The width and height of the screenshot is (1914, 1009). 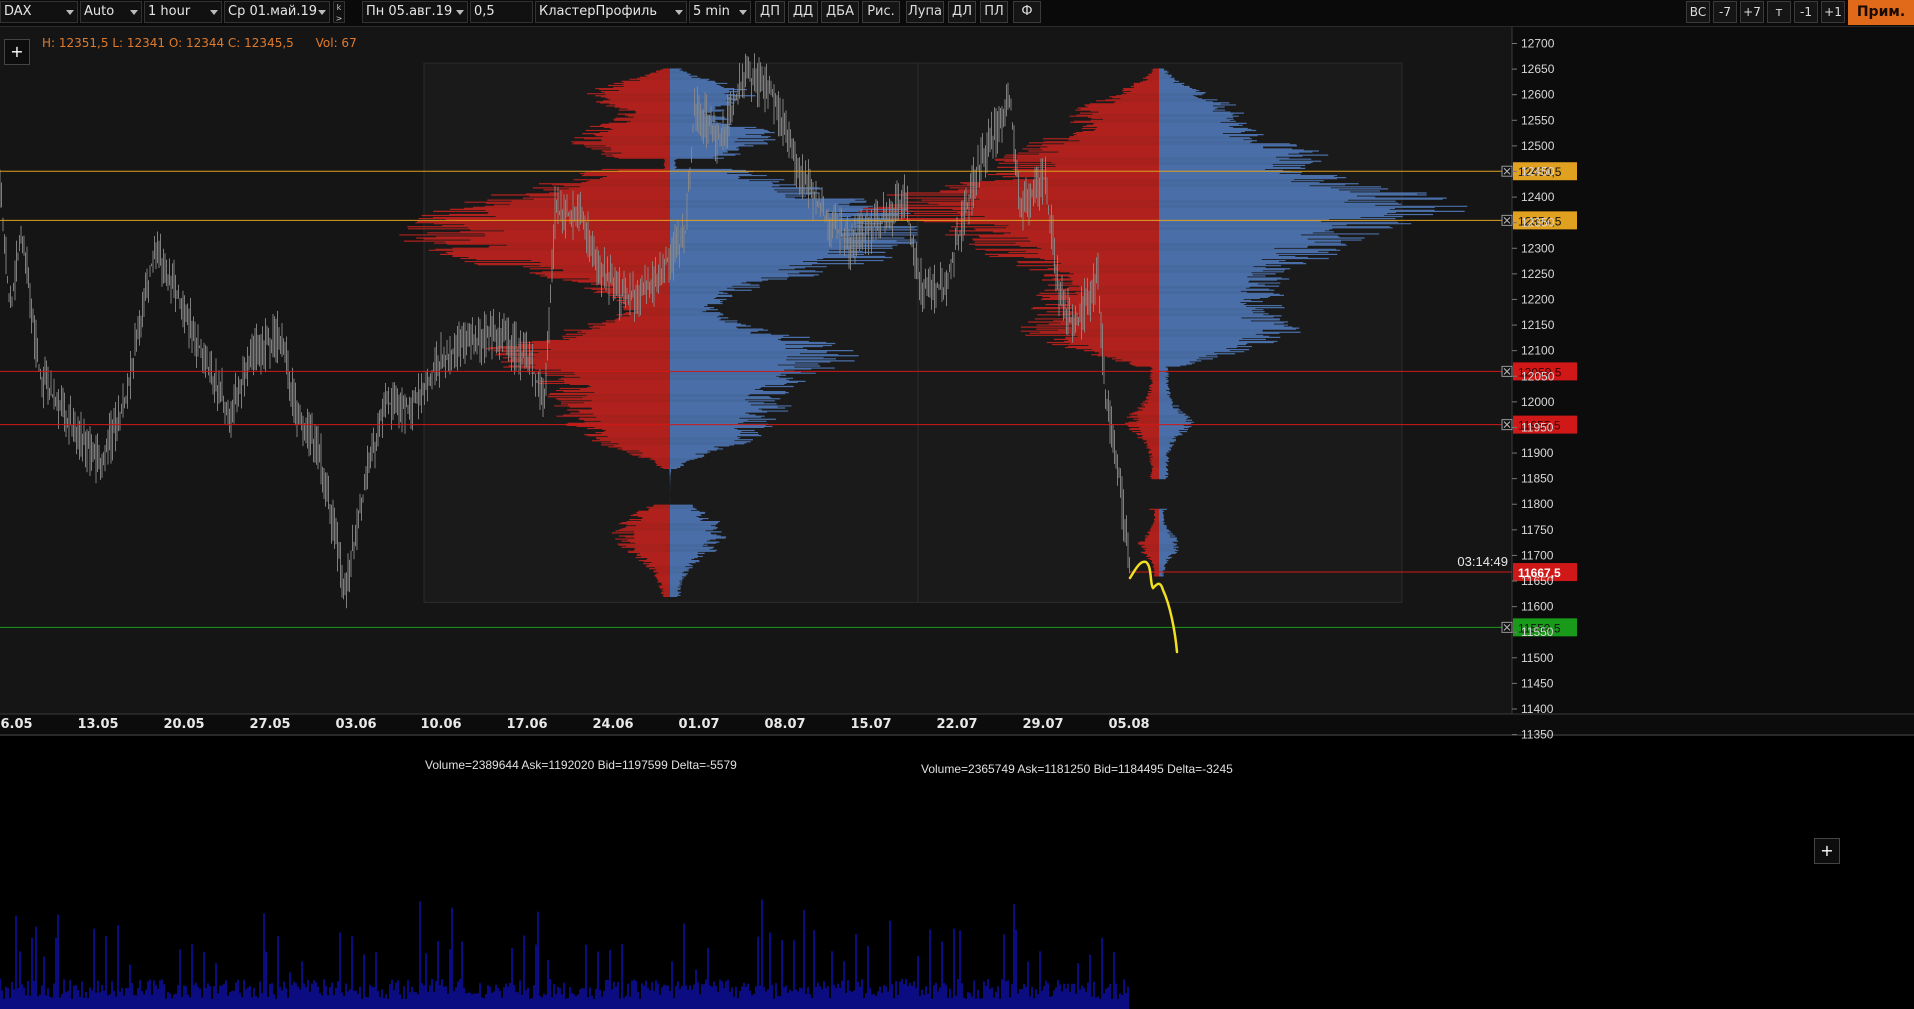 What do you see at coordinates (1827, 851) in the screenshot?
I see `add-pane-button: +` at bounding box center [1827, 851].